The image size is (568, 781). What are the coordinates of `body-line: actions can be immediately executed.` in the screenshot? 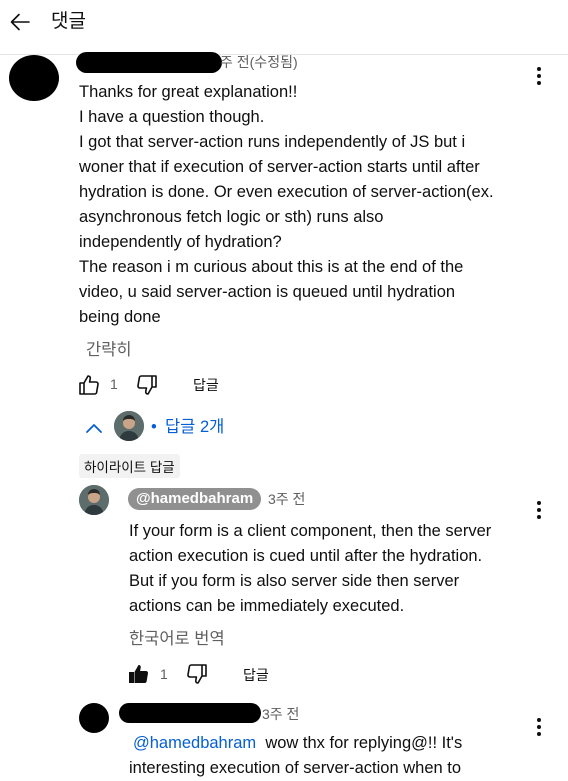 It's located at (267, 606).